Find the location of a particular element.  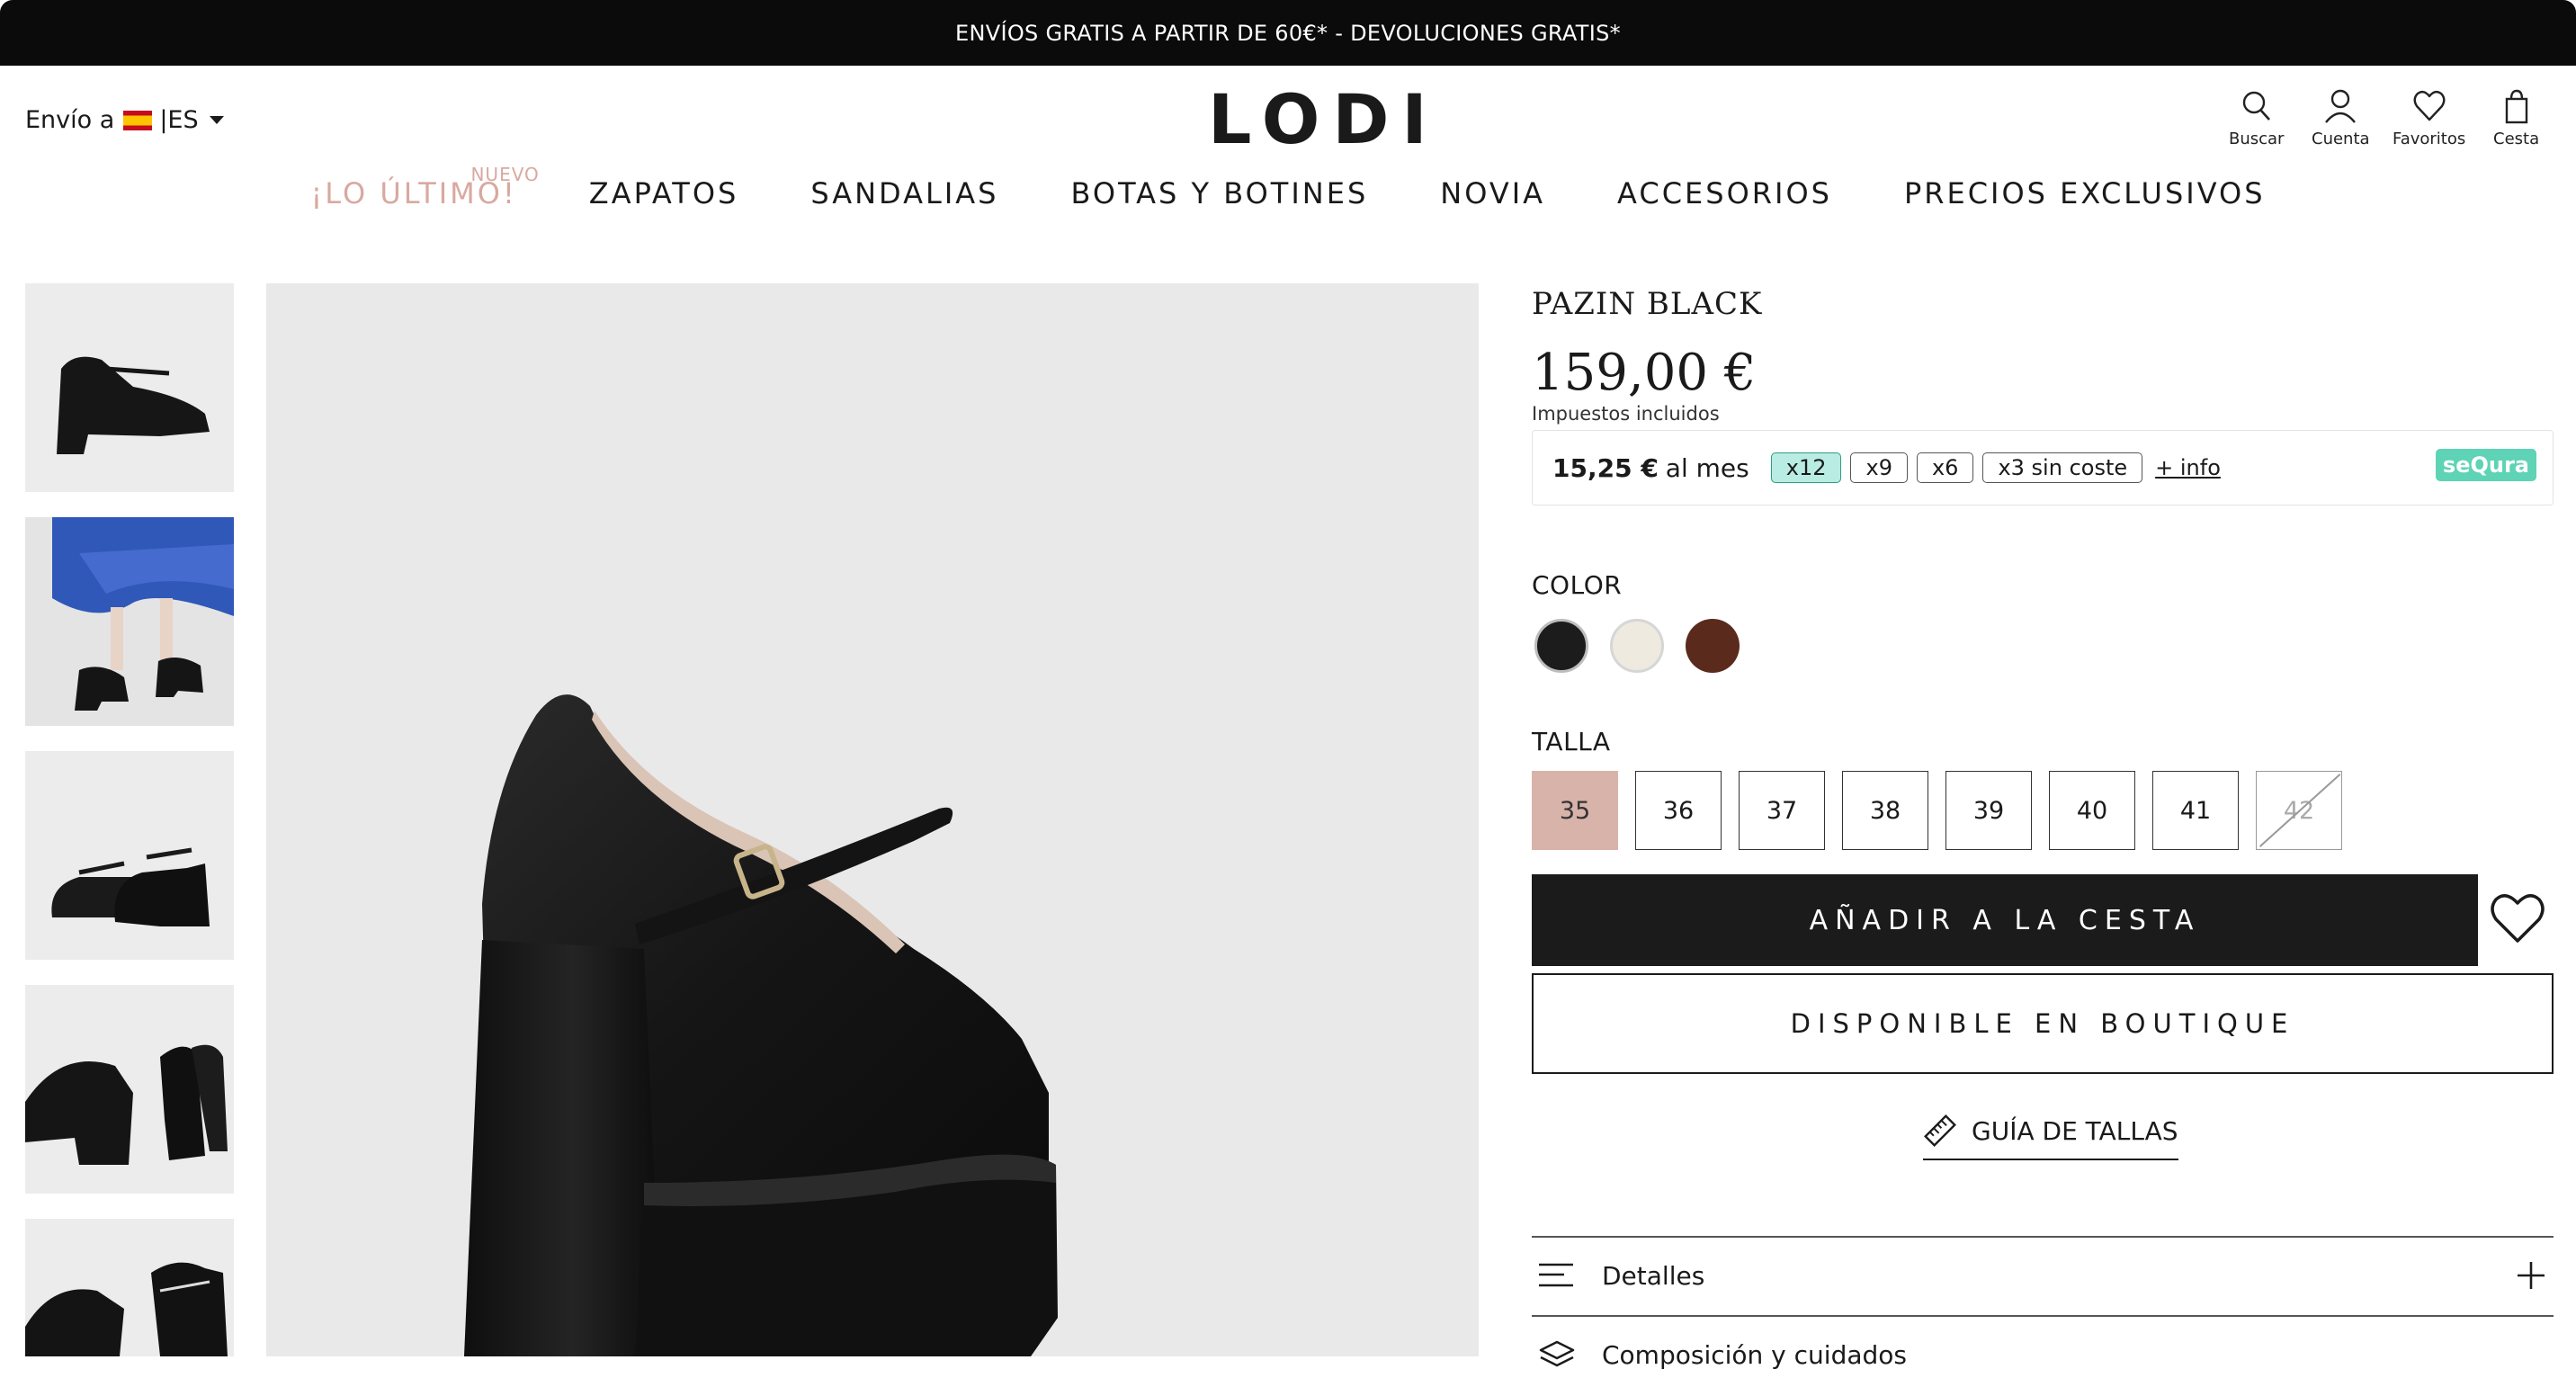

new-badge: NUEVO is located at coordinates (505, 174).